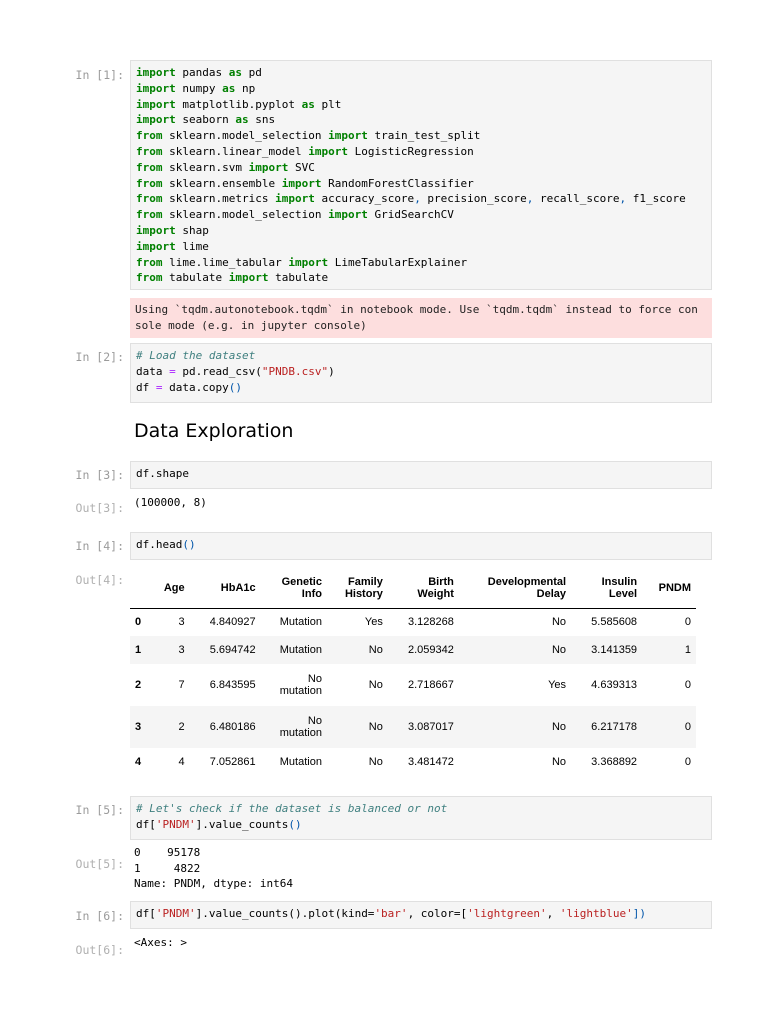 This screenshot has height=1024, width=768. I want to click on code-line: import seaborn as sns, so click(206, 120).